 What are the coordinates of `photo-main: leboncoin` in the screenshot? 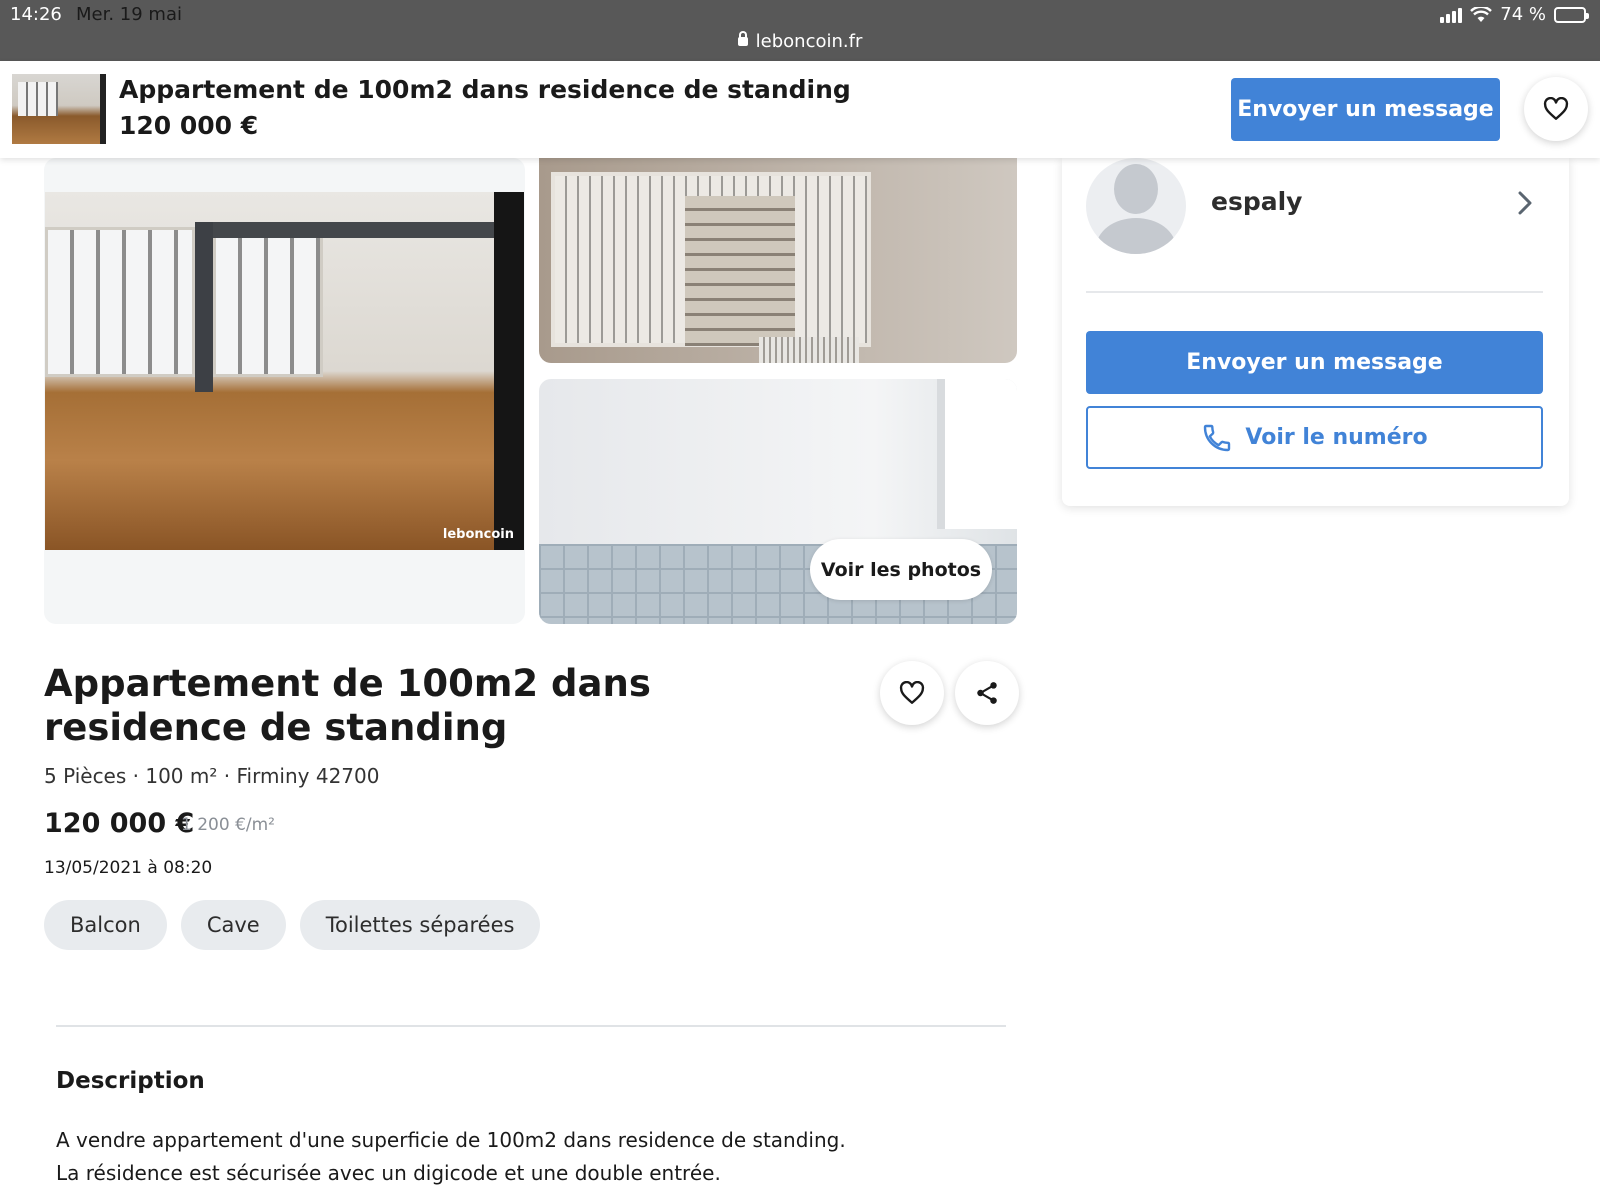 It's located at (284, 371).